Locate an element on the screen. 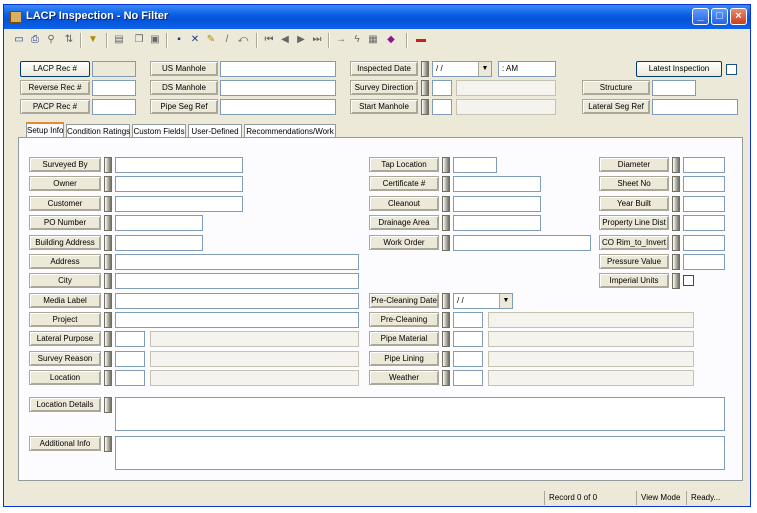 The image size is (757, 513). pacp-rec-field is located at coordinates (114, 107).